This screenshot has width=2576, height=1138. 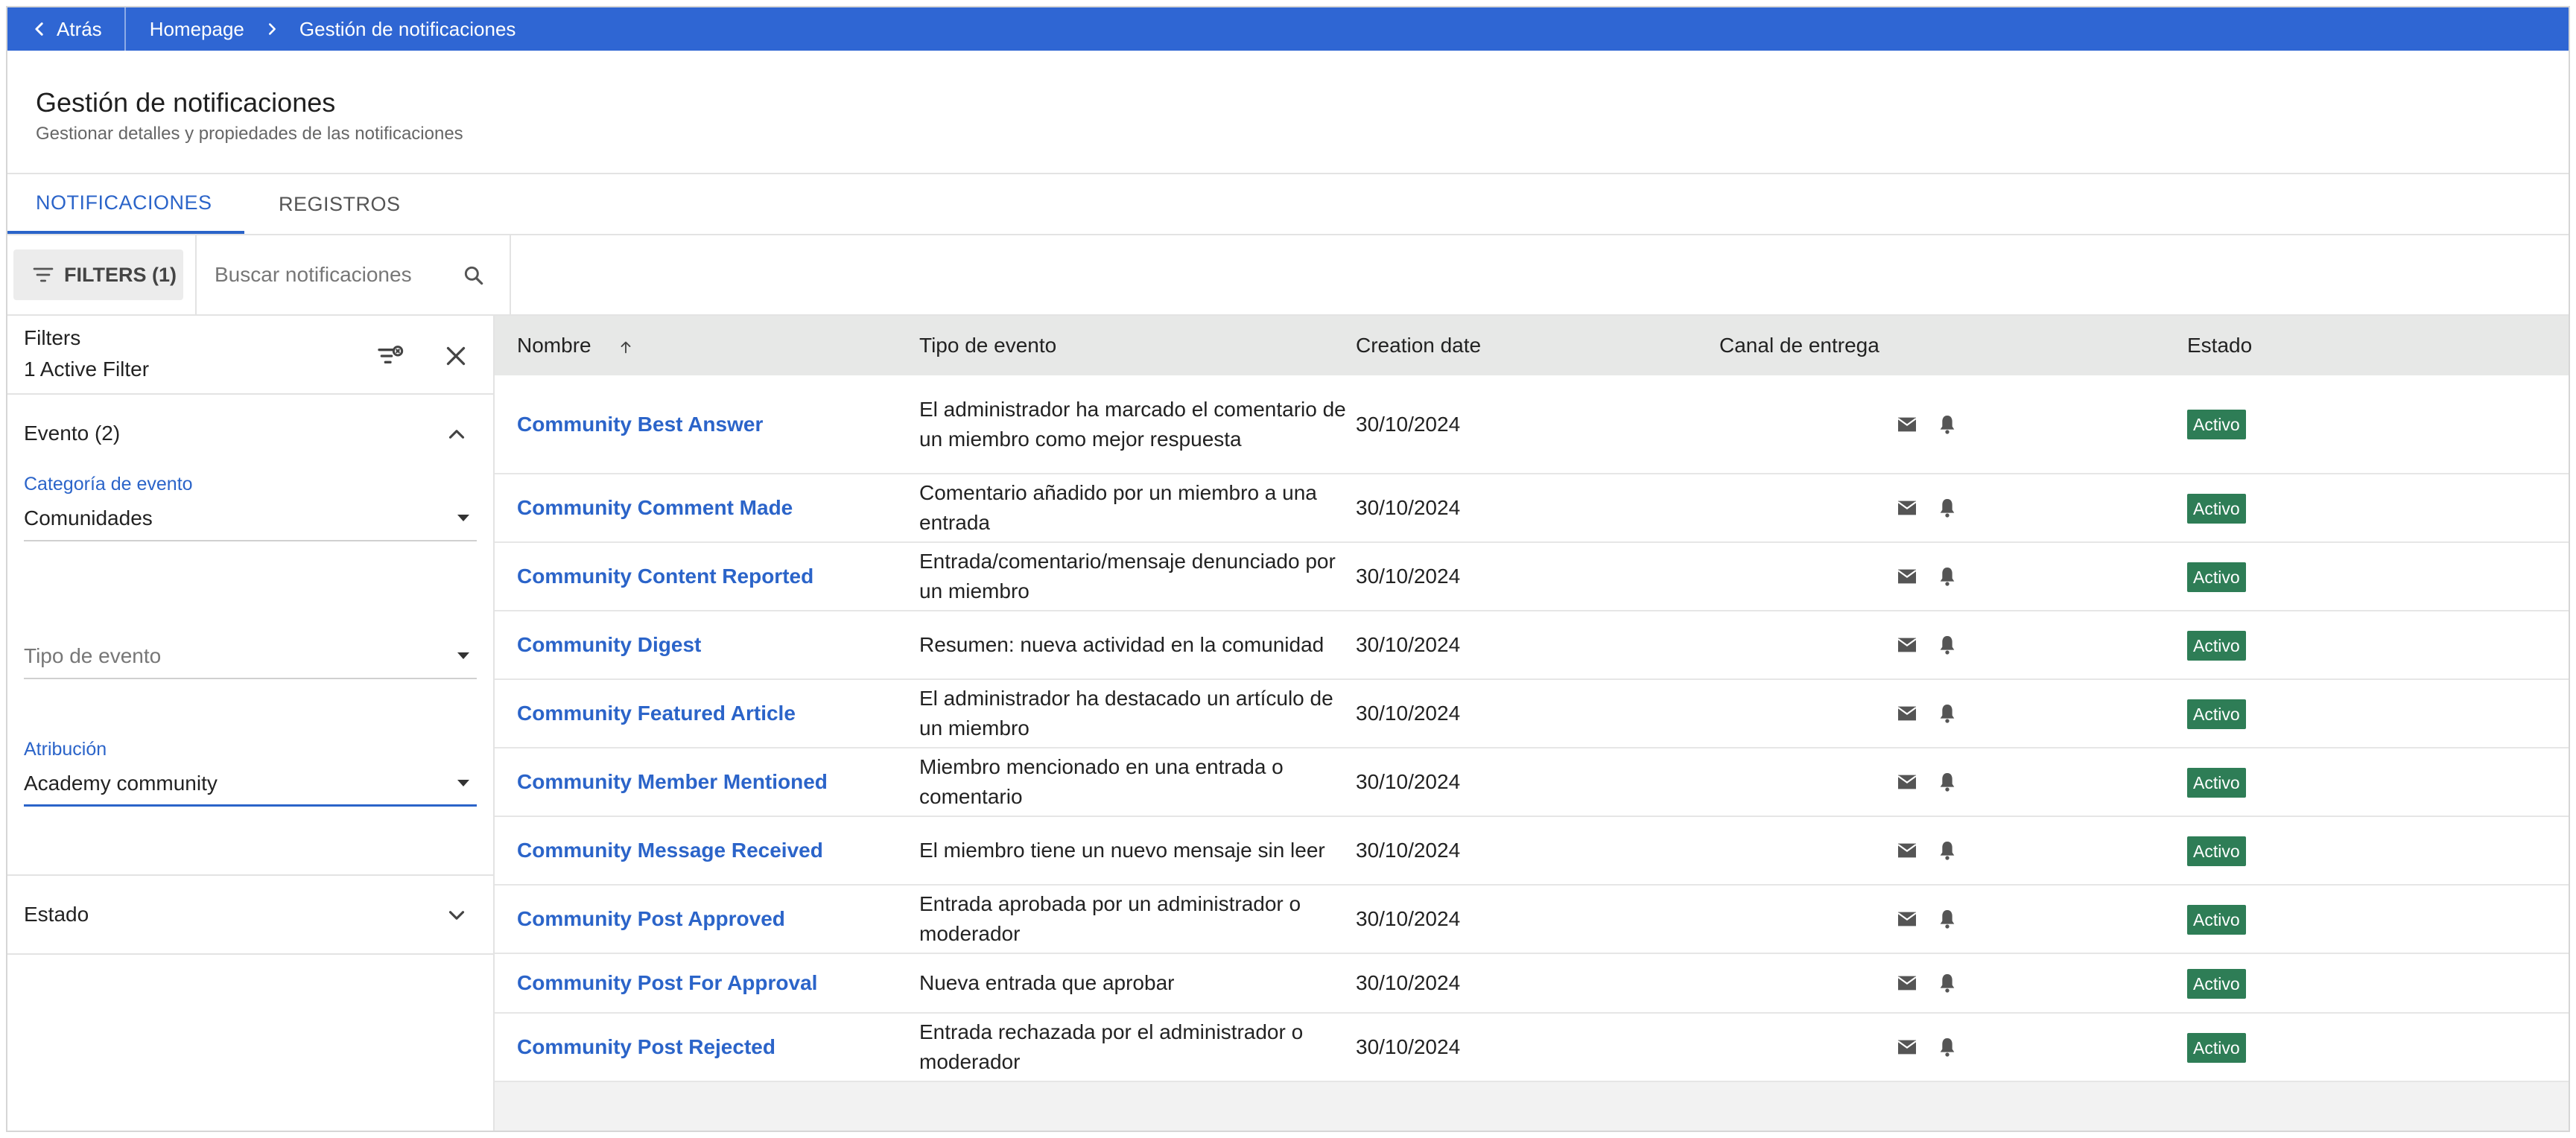 I want to click on section-estado-header: Estado, so click(x=250, y=915).